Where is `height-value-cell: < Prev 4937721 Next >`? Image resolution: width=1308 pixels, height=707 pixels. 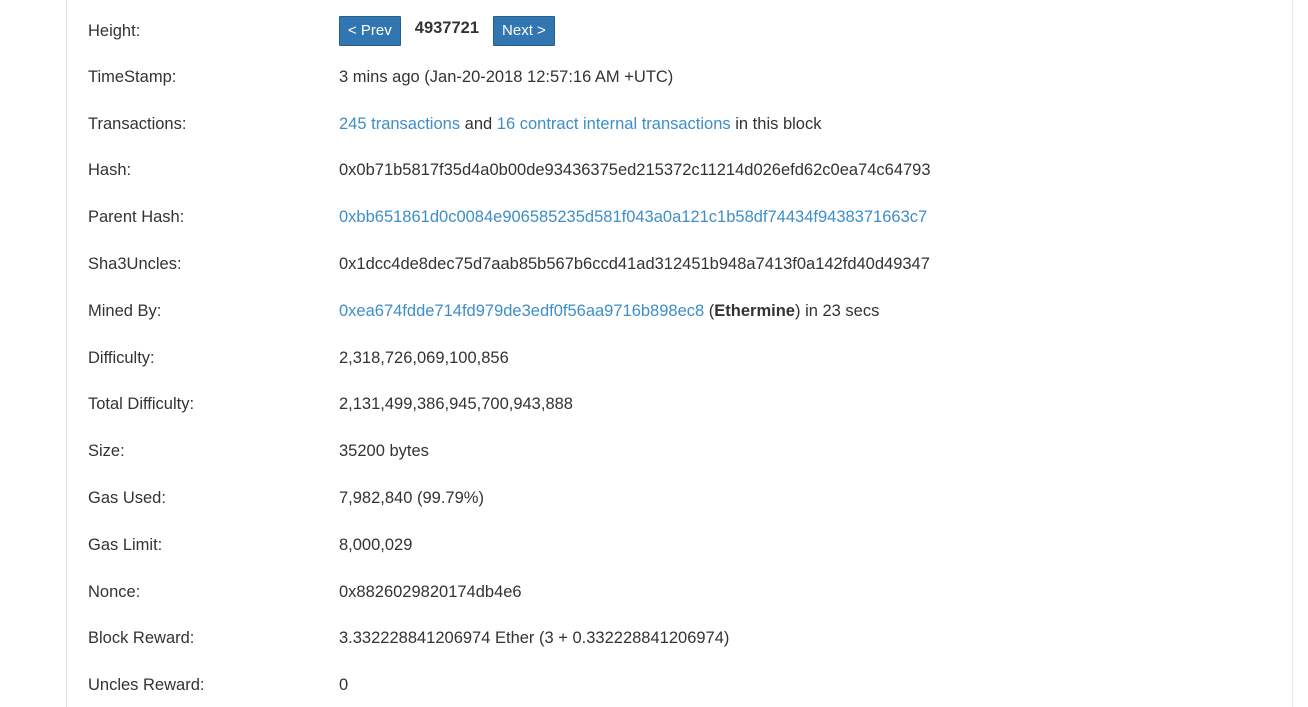 height-value-cell: < Prev 4937721 Next > is located at coordinates (447, 31).